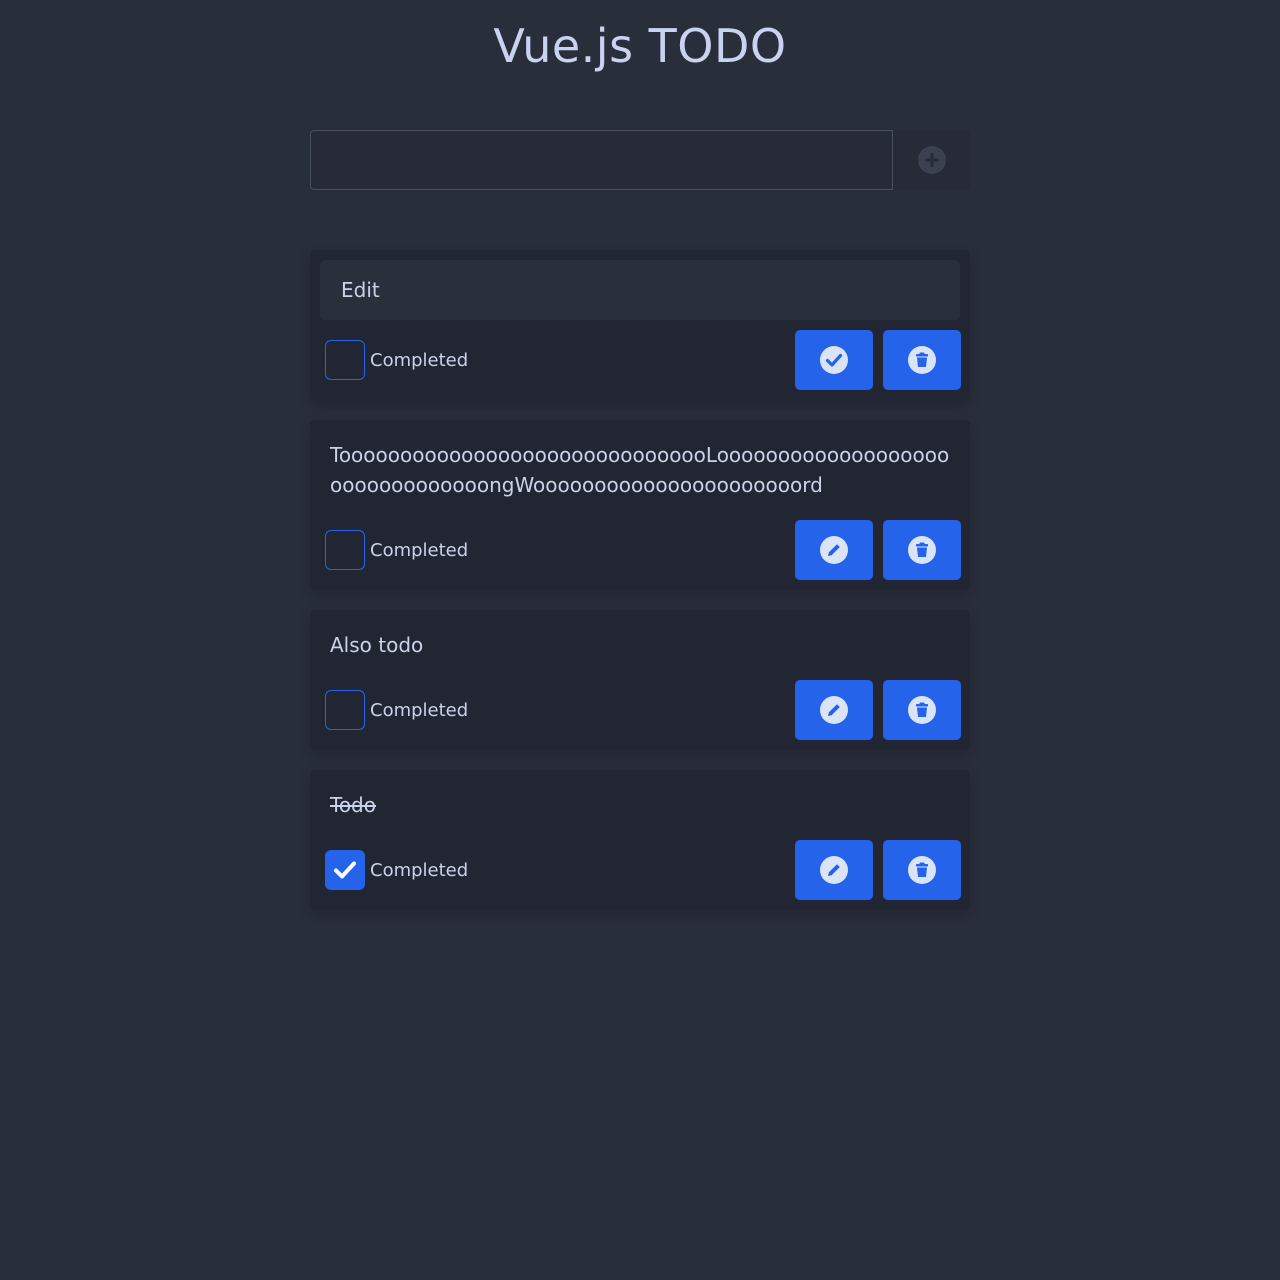 This screenshot has height=1280, width=1280. Describe the element at coordinates (640, 290) in the screenshot. I see `todo-edit-input` at that location.